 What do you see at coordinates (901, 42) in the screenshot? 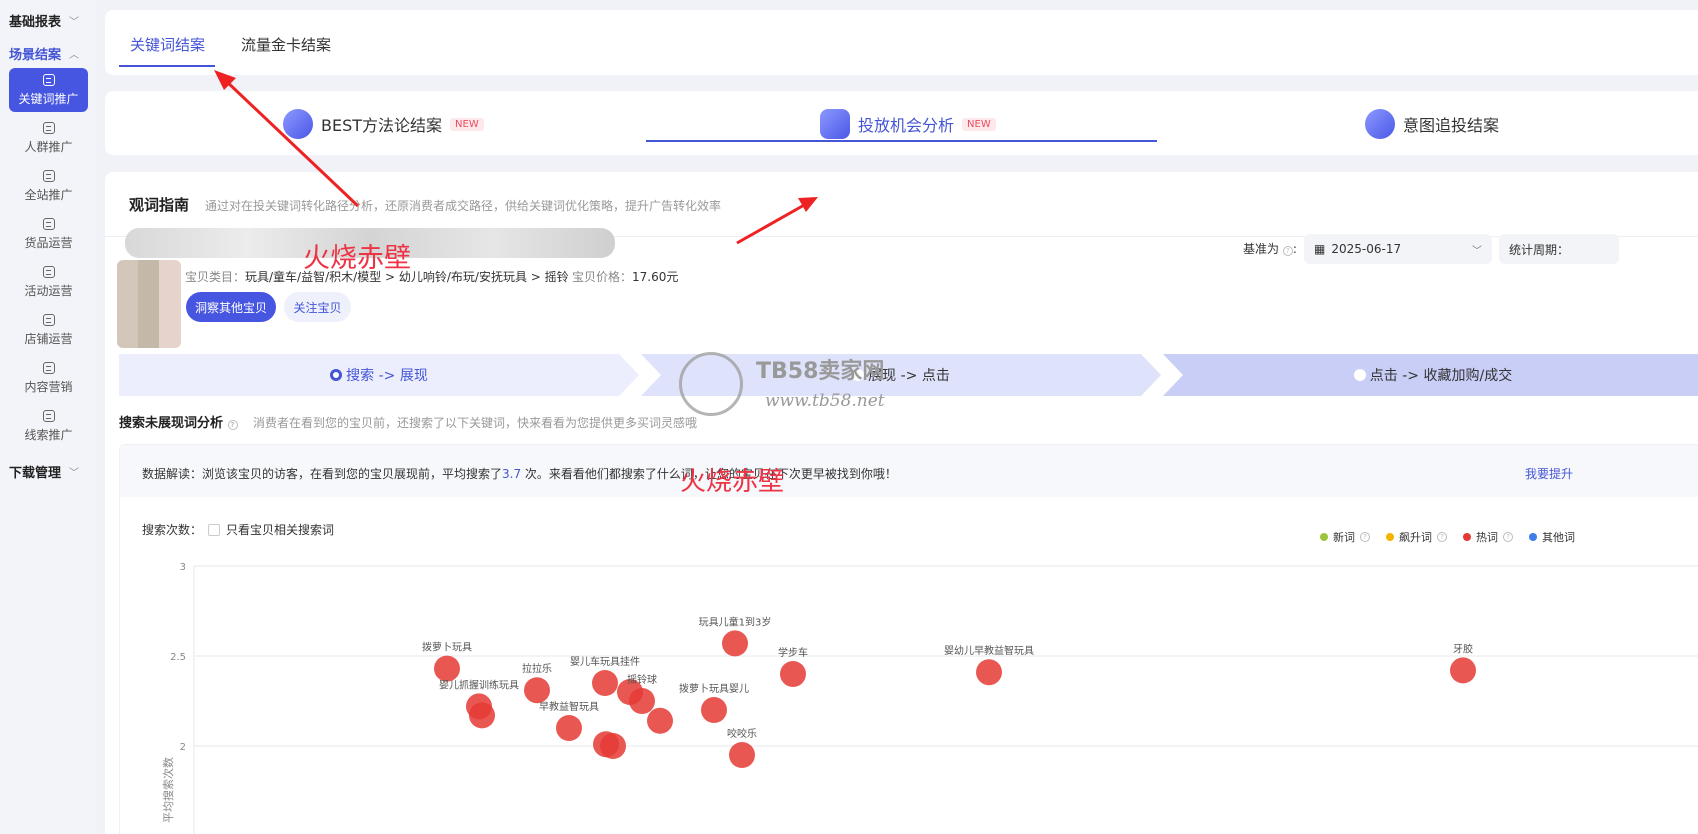
I see `report-tabs-card: 关键词结案 流量金卡结案` at bounding box center [901, 42].